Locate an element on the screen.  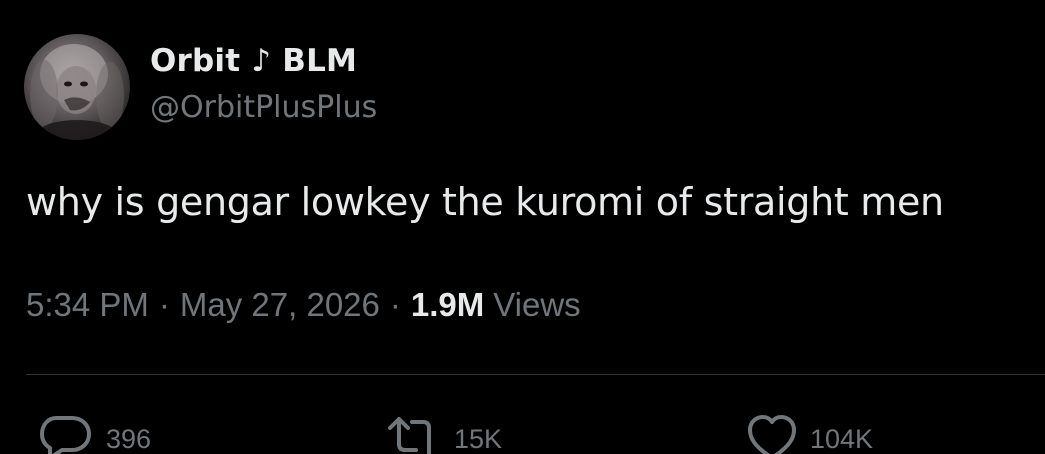
views-count: 1.9M is located at coordinates (447, 304).